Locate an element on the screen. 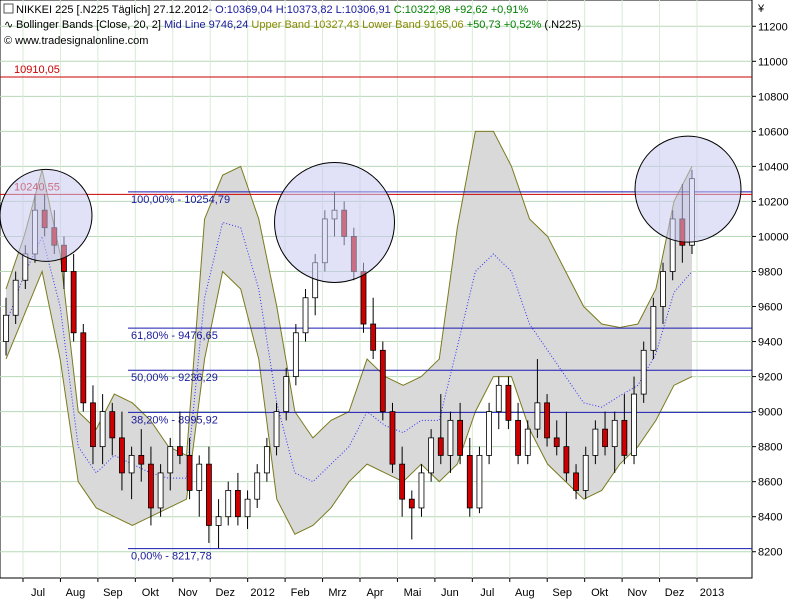 This screenshot has height=600, width=800. collapse-box-icon is located at coordinates (8, 8).